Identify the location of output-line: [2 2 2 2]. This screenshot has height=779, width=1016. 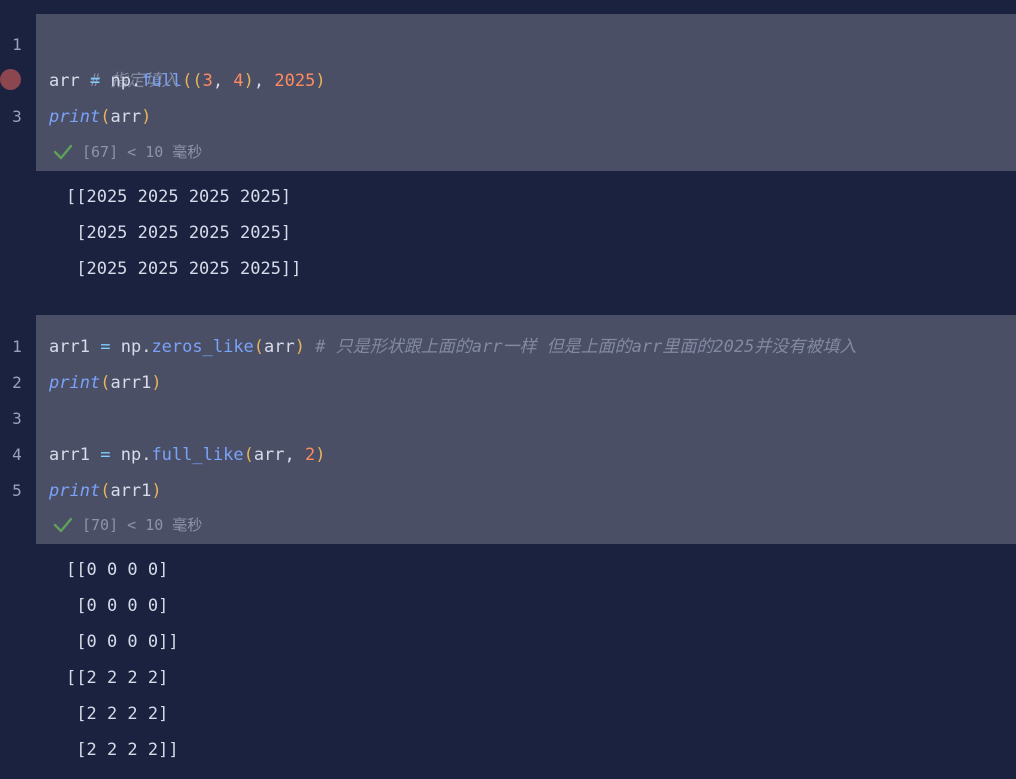
(117, 714).